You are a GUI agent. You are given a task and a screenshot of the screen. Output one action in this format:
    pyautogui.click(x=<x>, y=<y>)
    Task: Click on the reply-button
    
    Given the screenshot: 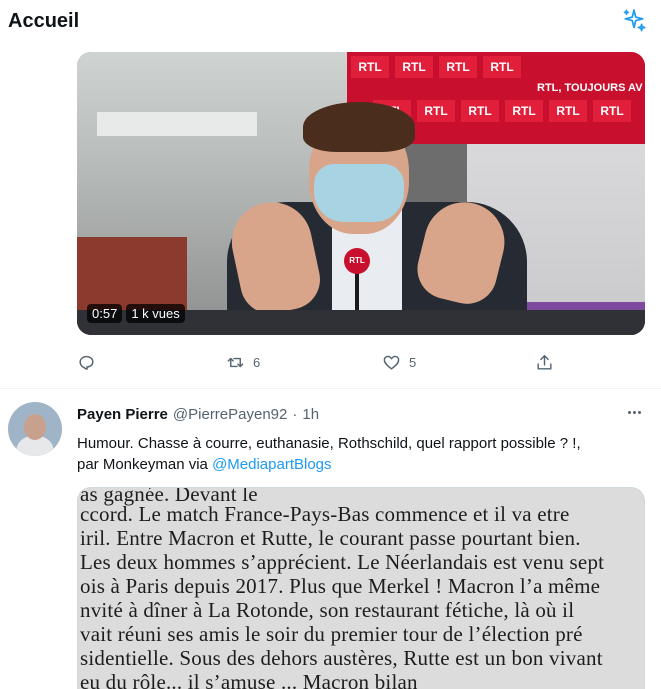 What is the action you would take?
    pyautogui.click(x=90, y=362)
    